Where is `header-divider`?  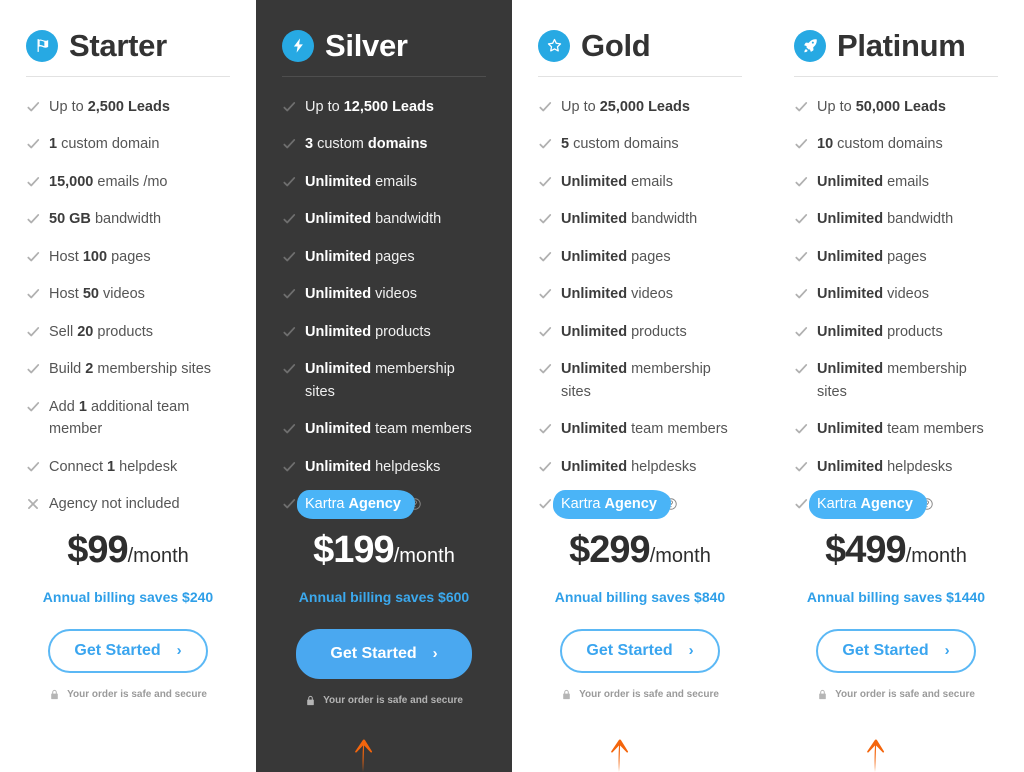 header-divider is located at coordinates (640, 76).